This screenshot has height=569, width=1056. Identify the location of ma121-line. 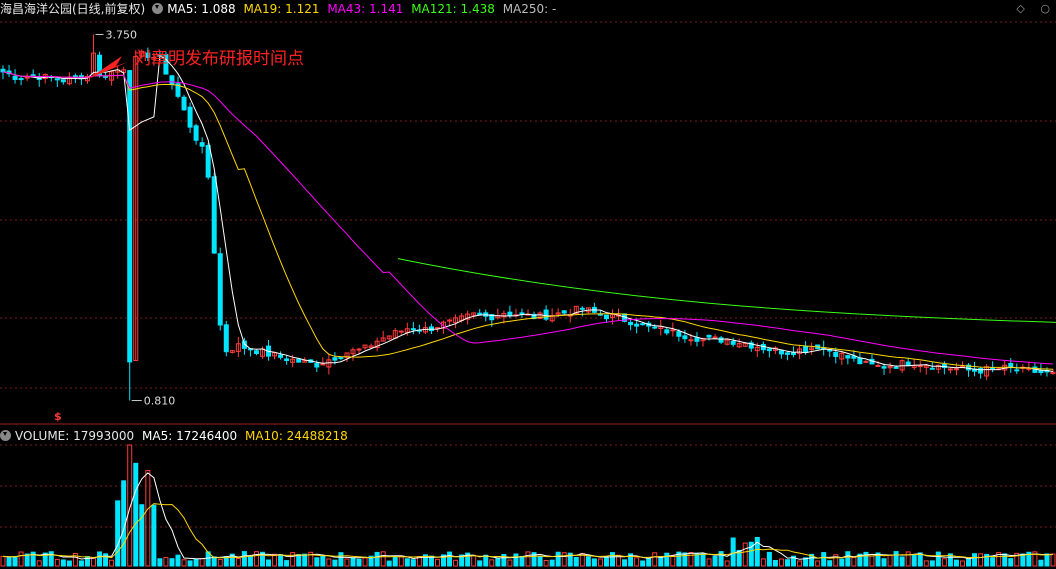
(726, 290).